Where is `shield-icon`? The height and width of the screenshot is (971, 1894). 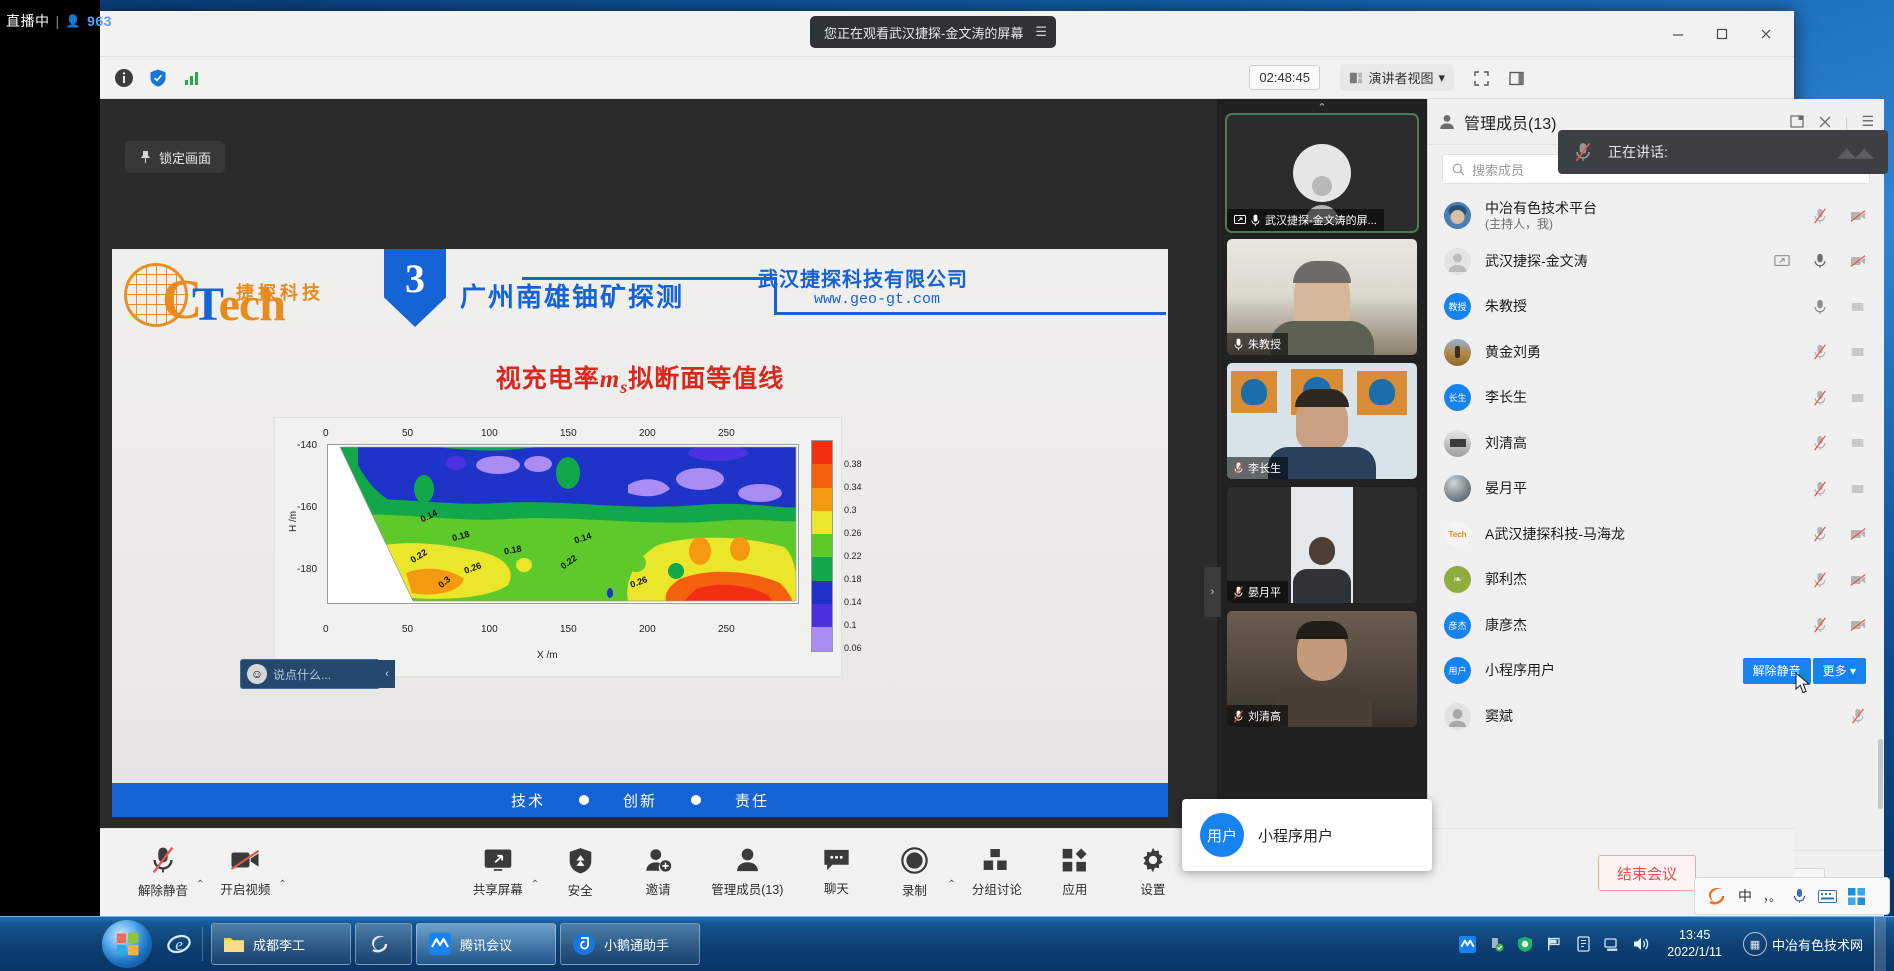
shield-icon is located at coordinates (158, 78).